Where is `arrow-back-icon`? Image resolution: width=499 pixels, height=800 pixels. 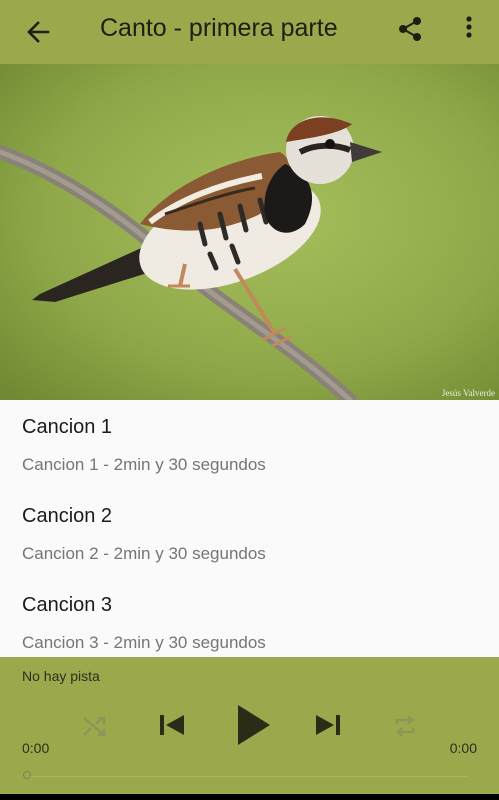 arrow-back-icon is located at coordinates (38, 32).